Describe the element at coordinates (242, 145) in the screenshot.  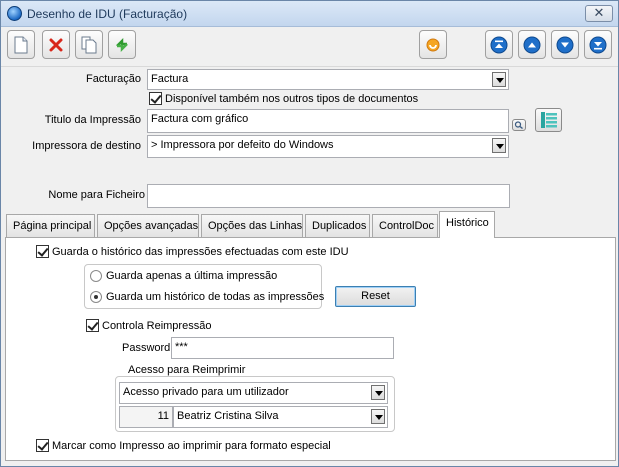
I see `impressora-value: > Impressora por defeito do Windows` at that location.